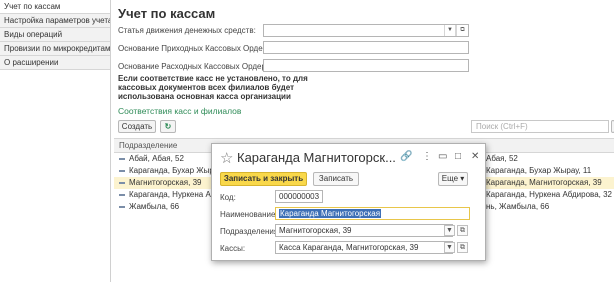  I want to click on name-field: Караганда Магнитогорская, so click(372, 213).